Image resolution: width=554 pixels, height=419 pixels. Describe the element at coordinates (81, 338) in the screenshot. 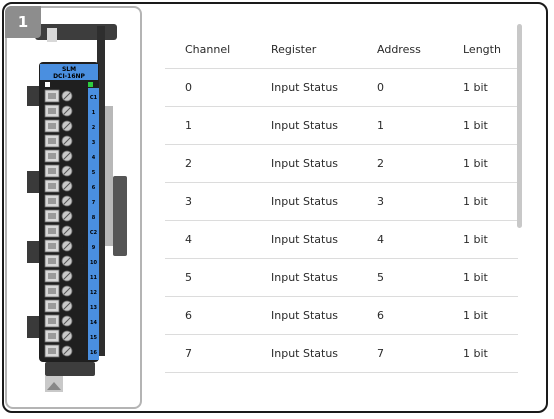

I see `screw-number: 17` at that location.